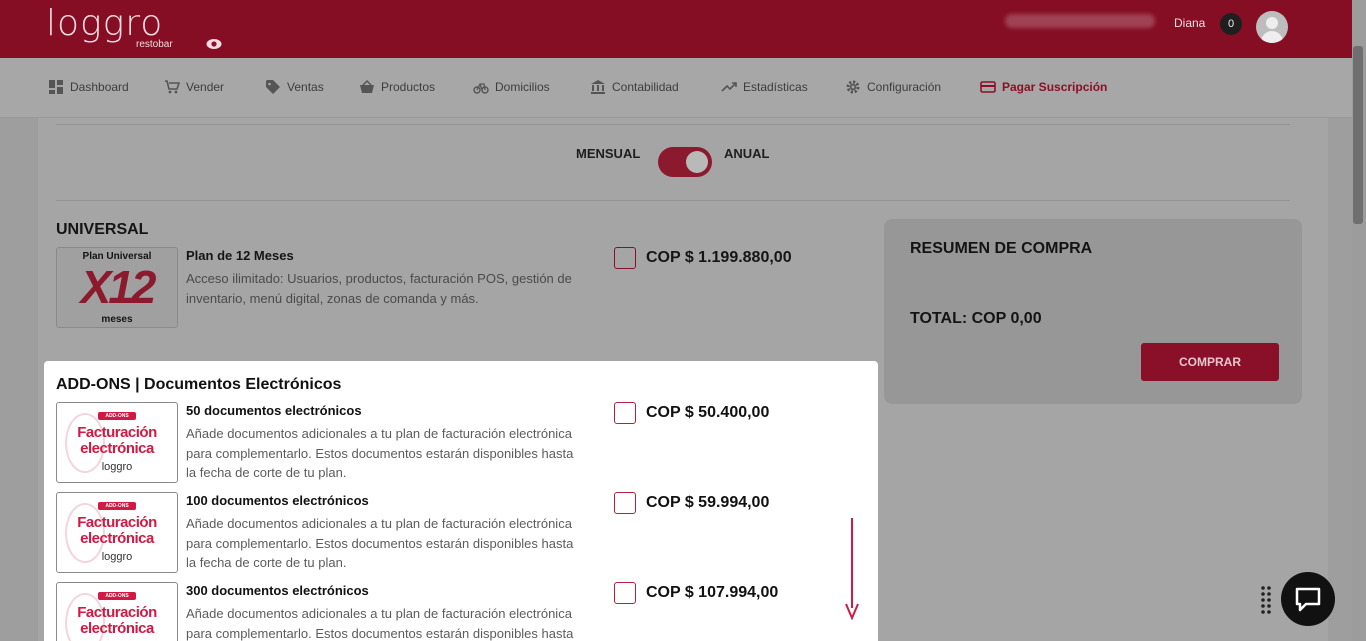  I want to click on chat-button, so click(1308, 599).